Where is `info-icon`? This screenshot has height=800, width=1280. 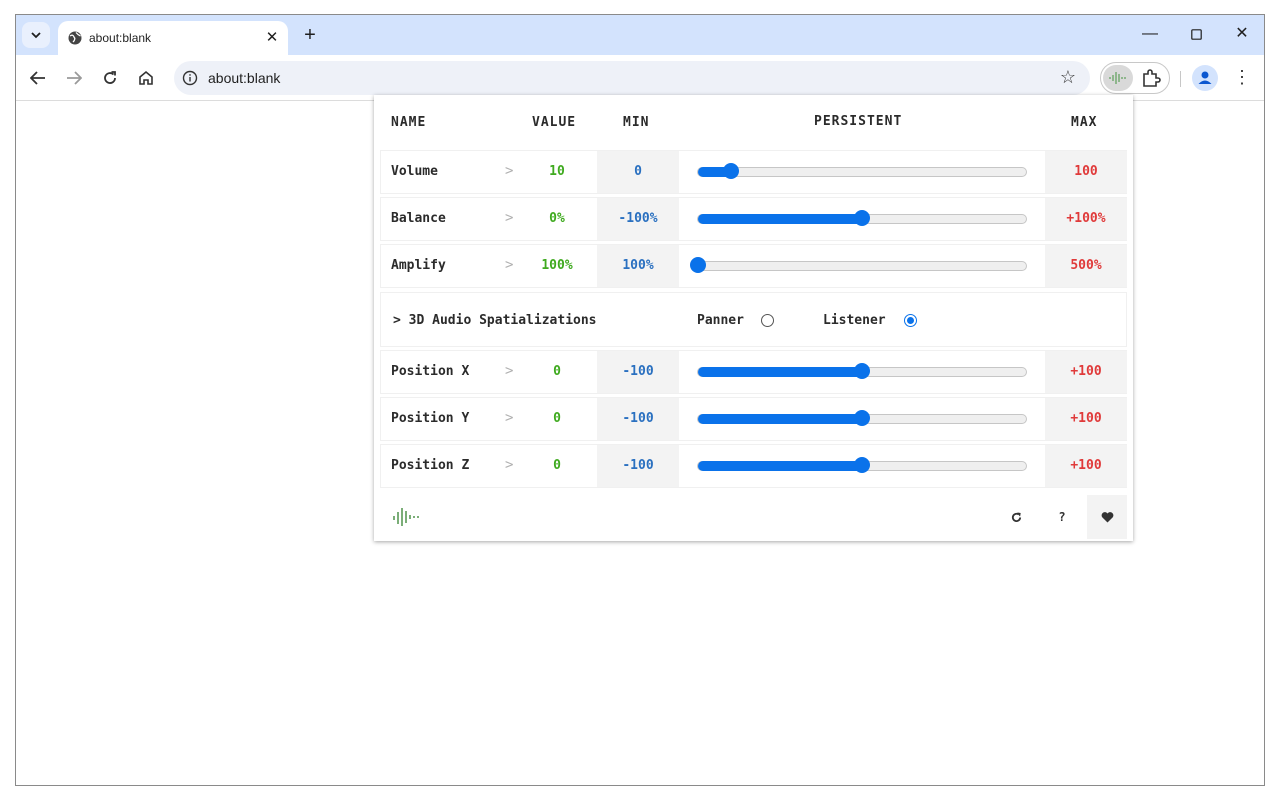 info-icon is located at coordinates (190, 78).